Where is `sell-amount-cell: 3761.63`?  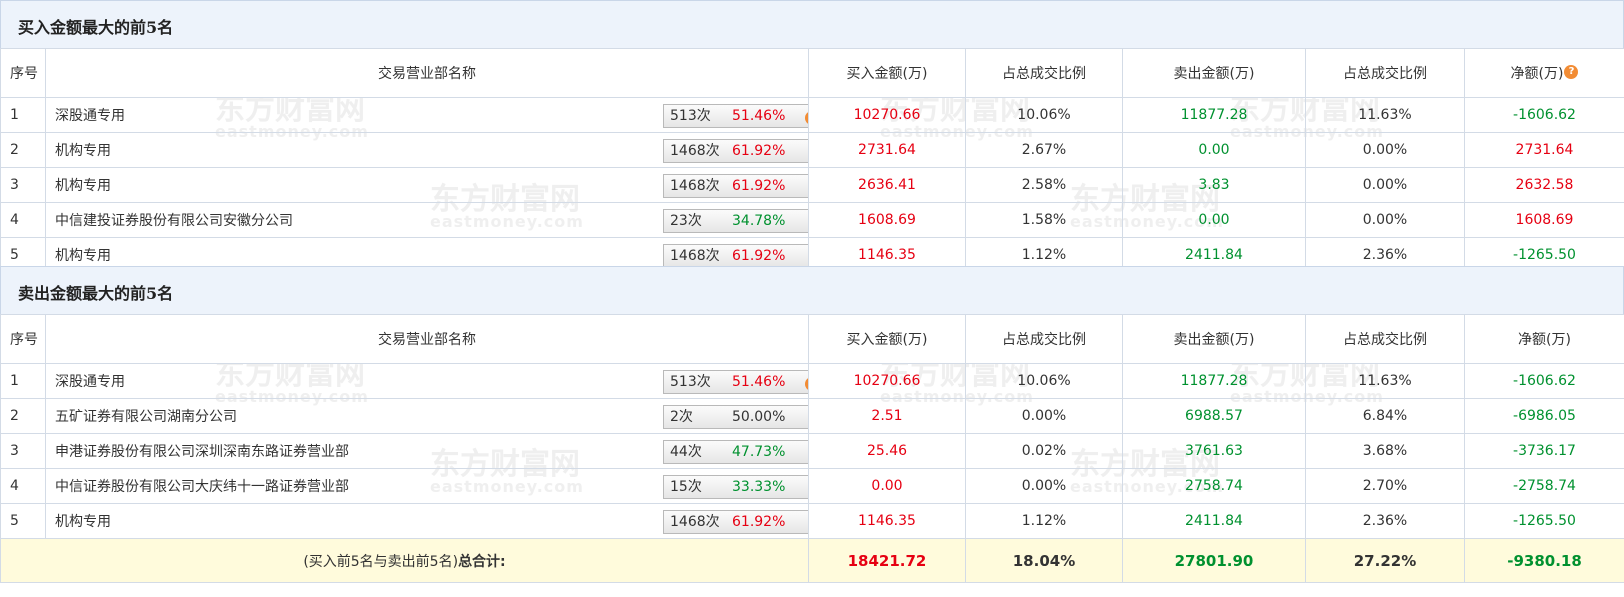
sell-amount-cell: 3761.63 is located at coordinates (1214, 451).